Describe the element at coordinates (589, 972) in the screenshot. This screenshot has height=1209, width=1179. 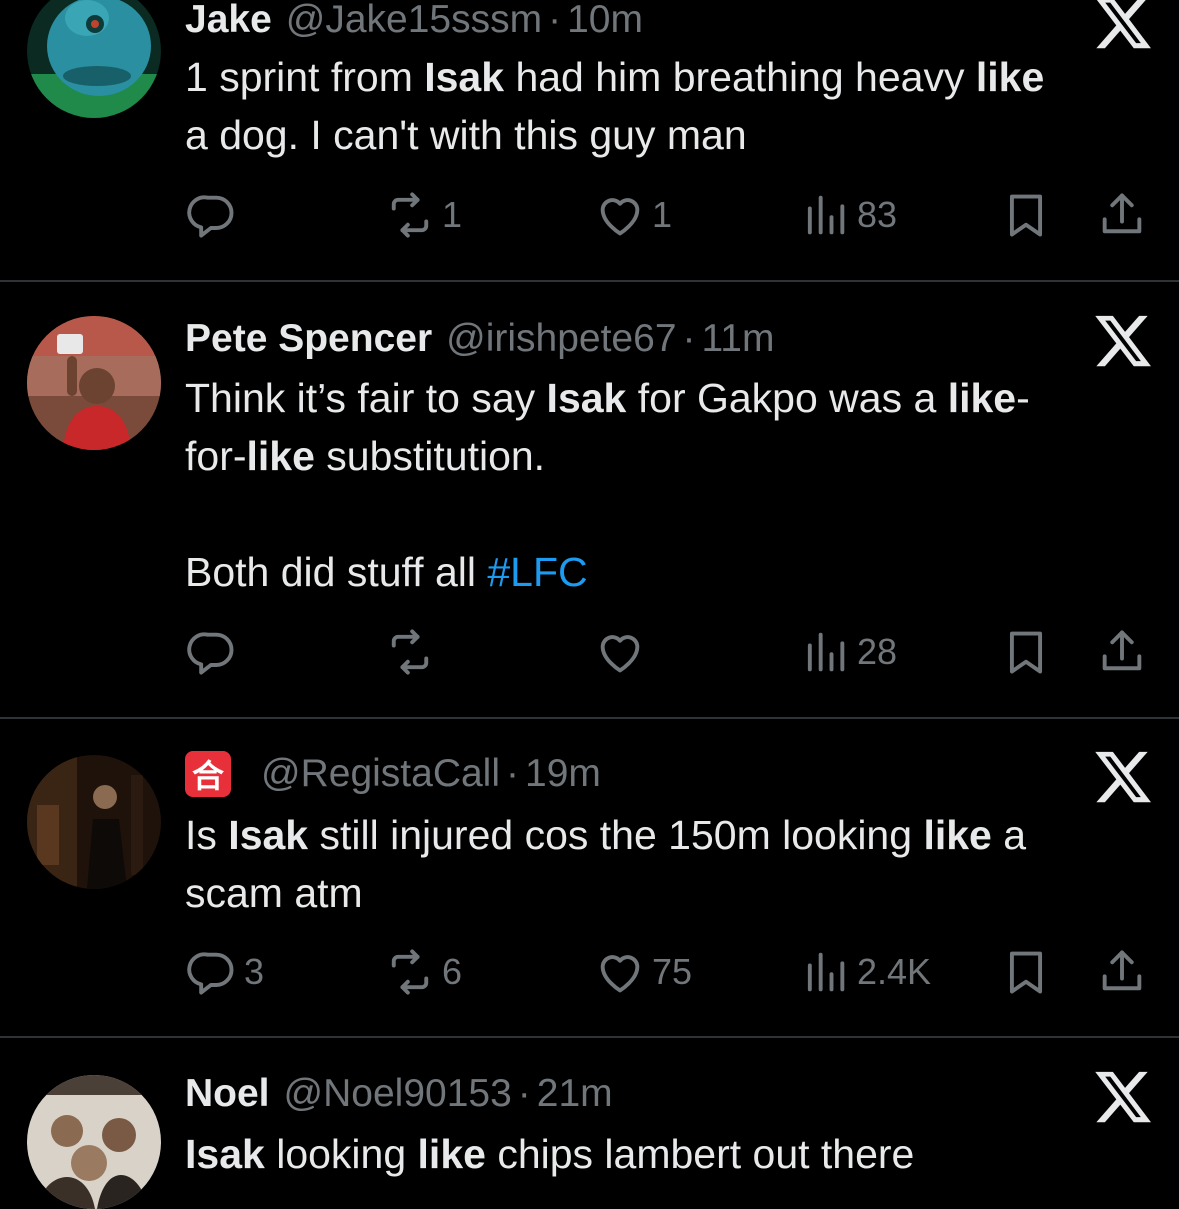
I see `action-bar: 3 6 75 2.4K` at that location.